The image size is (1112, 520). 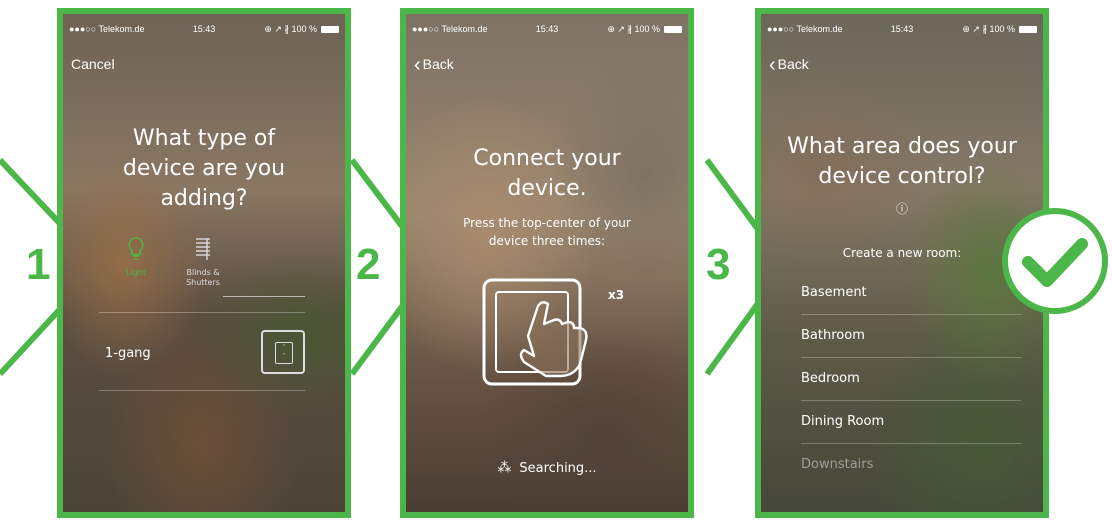 I want to click on spinner-icon: ⁂, so click(x=504, y=468).